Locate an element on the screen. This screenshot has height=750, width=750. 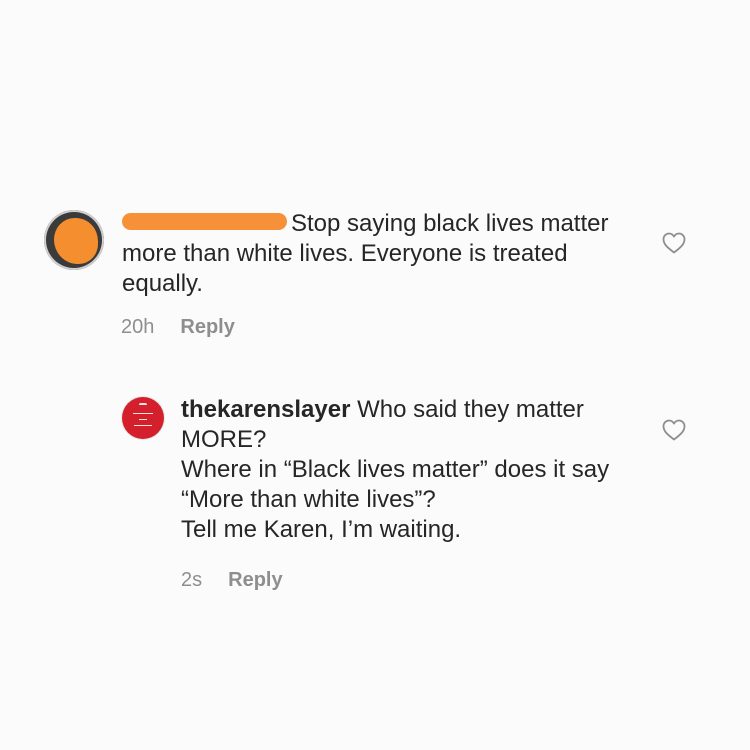
comment-username: thekarenslayer is located at coordinates (265, 409).